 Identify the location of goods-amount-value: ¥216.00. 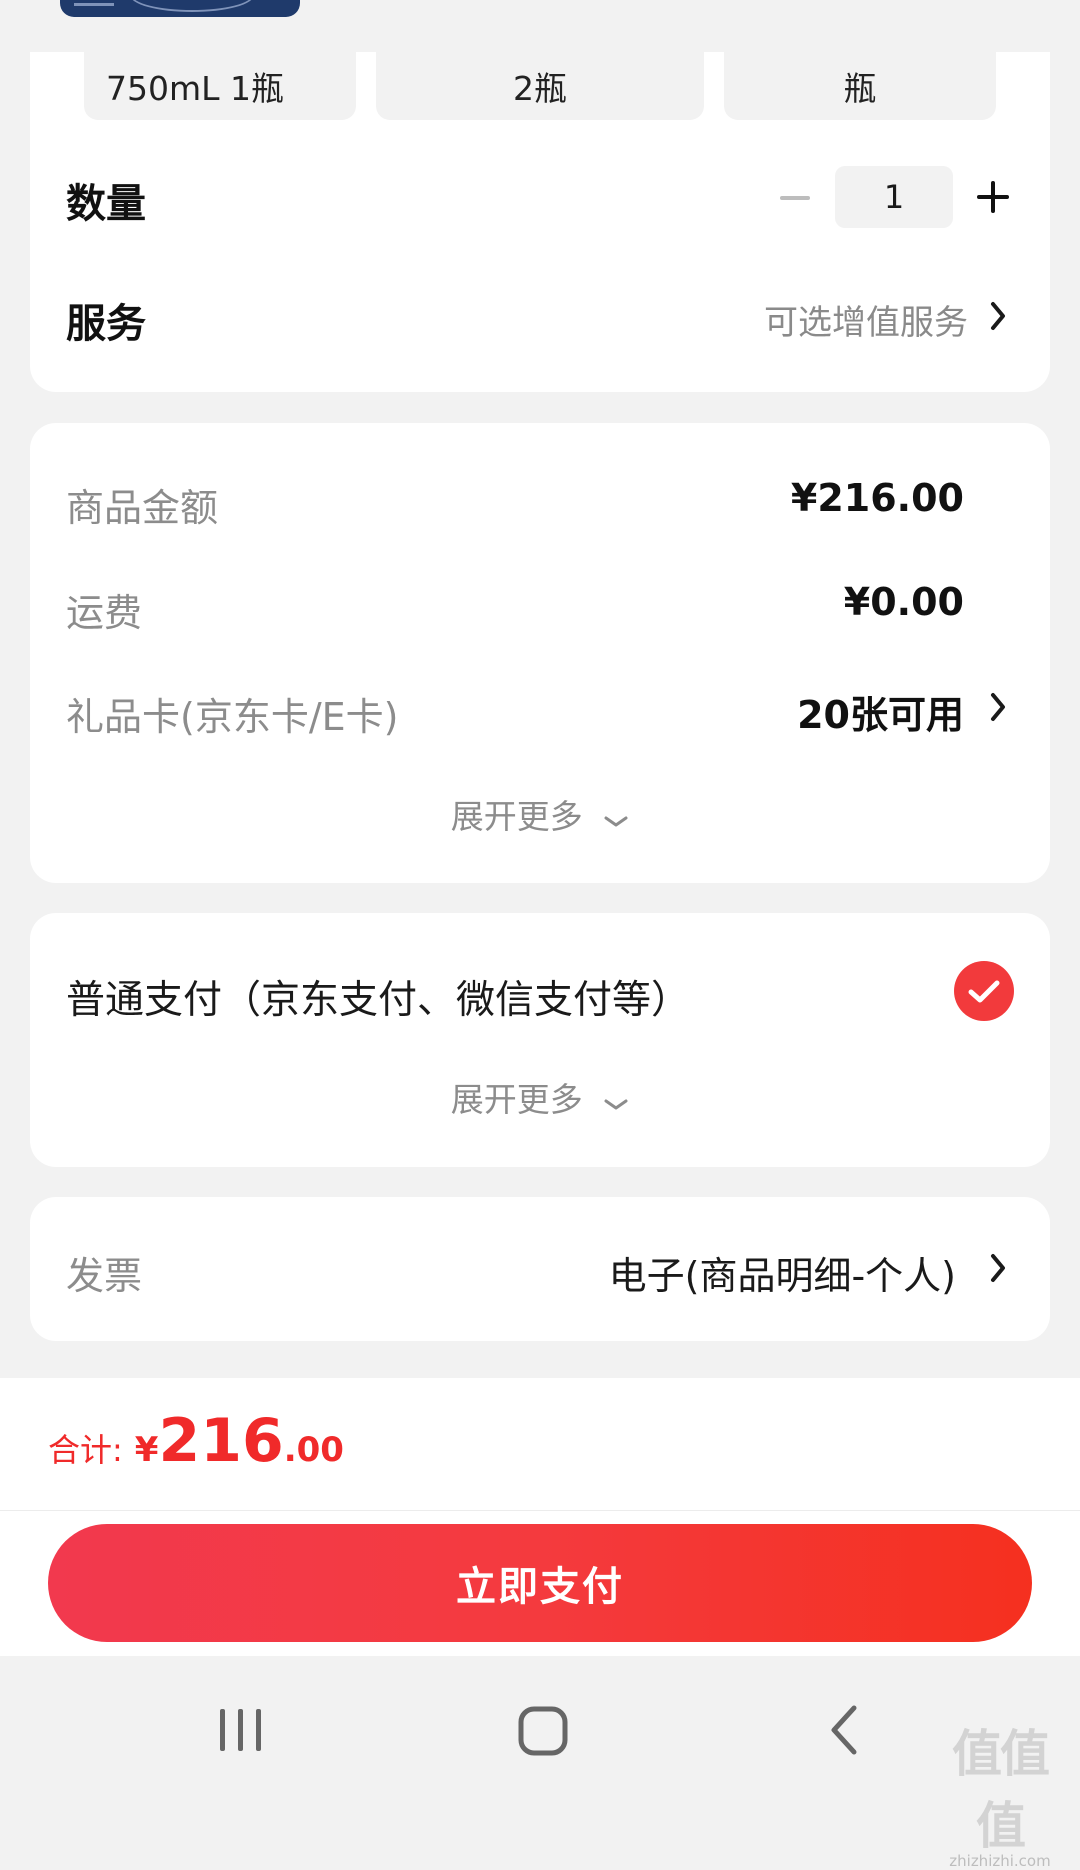
(877, 498).